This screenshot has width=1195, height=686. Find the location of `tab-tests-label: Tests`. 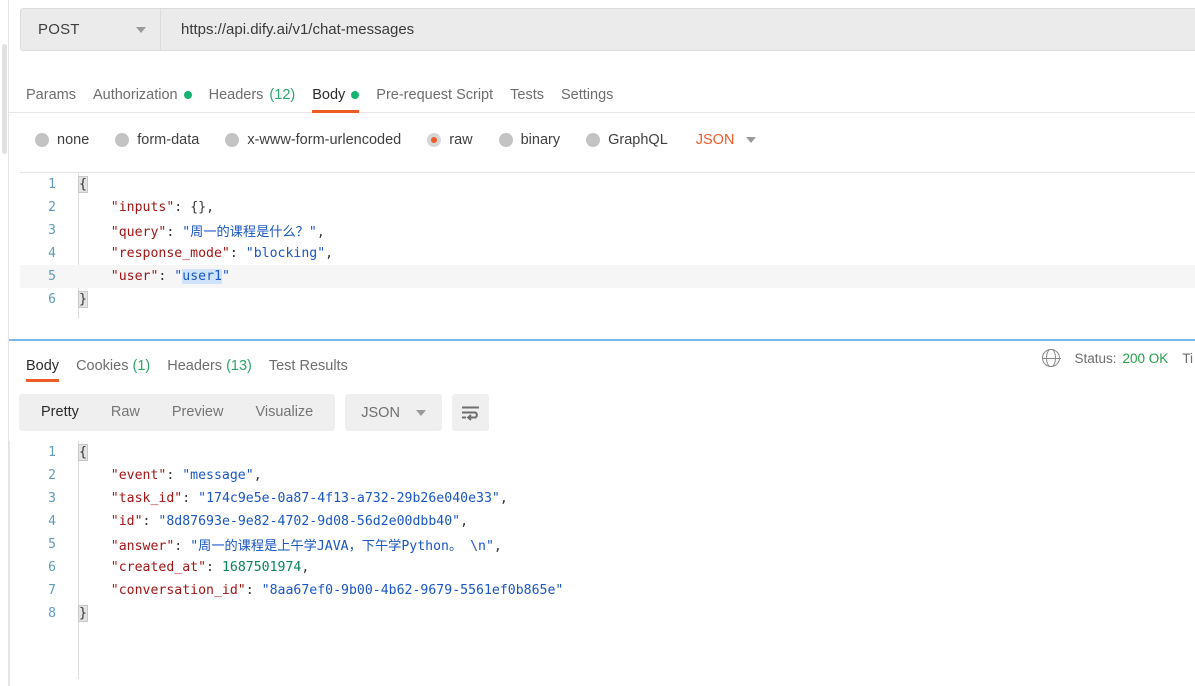

tab-tests-label: Tests is located at coordinates (527, 95).